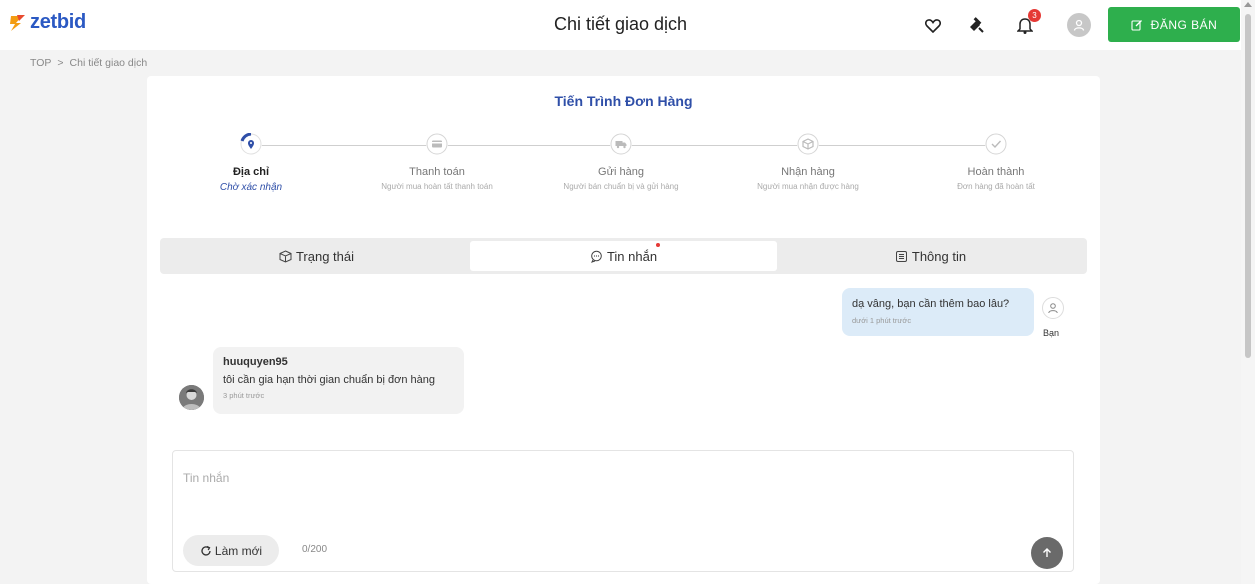 This screenshot has height=584, width=1255. I want to click on arrow-up-icon, so click(1047, 552).